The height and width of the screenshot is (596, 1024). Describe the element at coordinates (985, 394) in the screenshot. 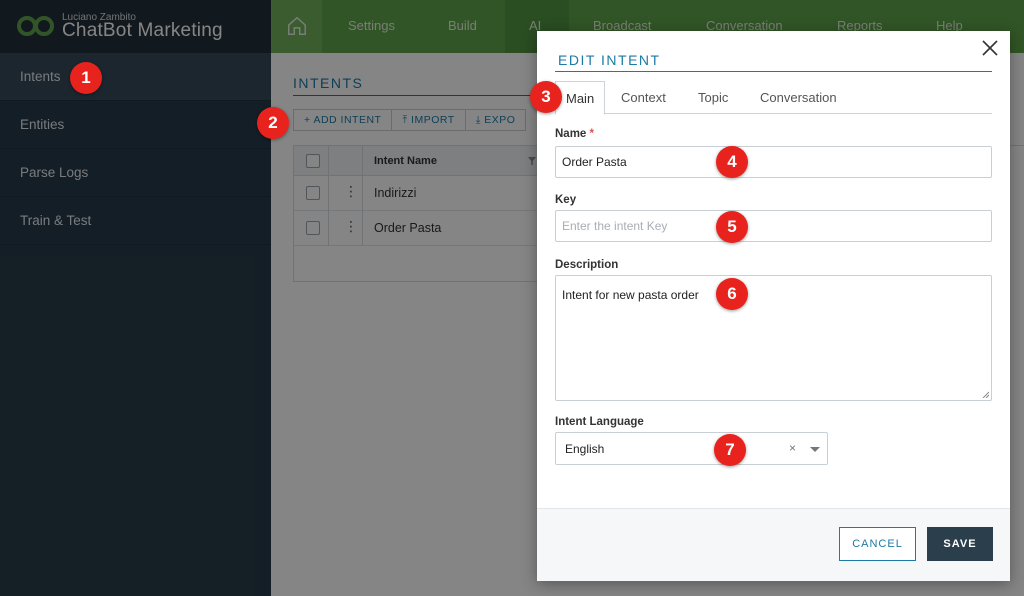

I see `resize-grip-icon` at that location.